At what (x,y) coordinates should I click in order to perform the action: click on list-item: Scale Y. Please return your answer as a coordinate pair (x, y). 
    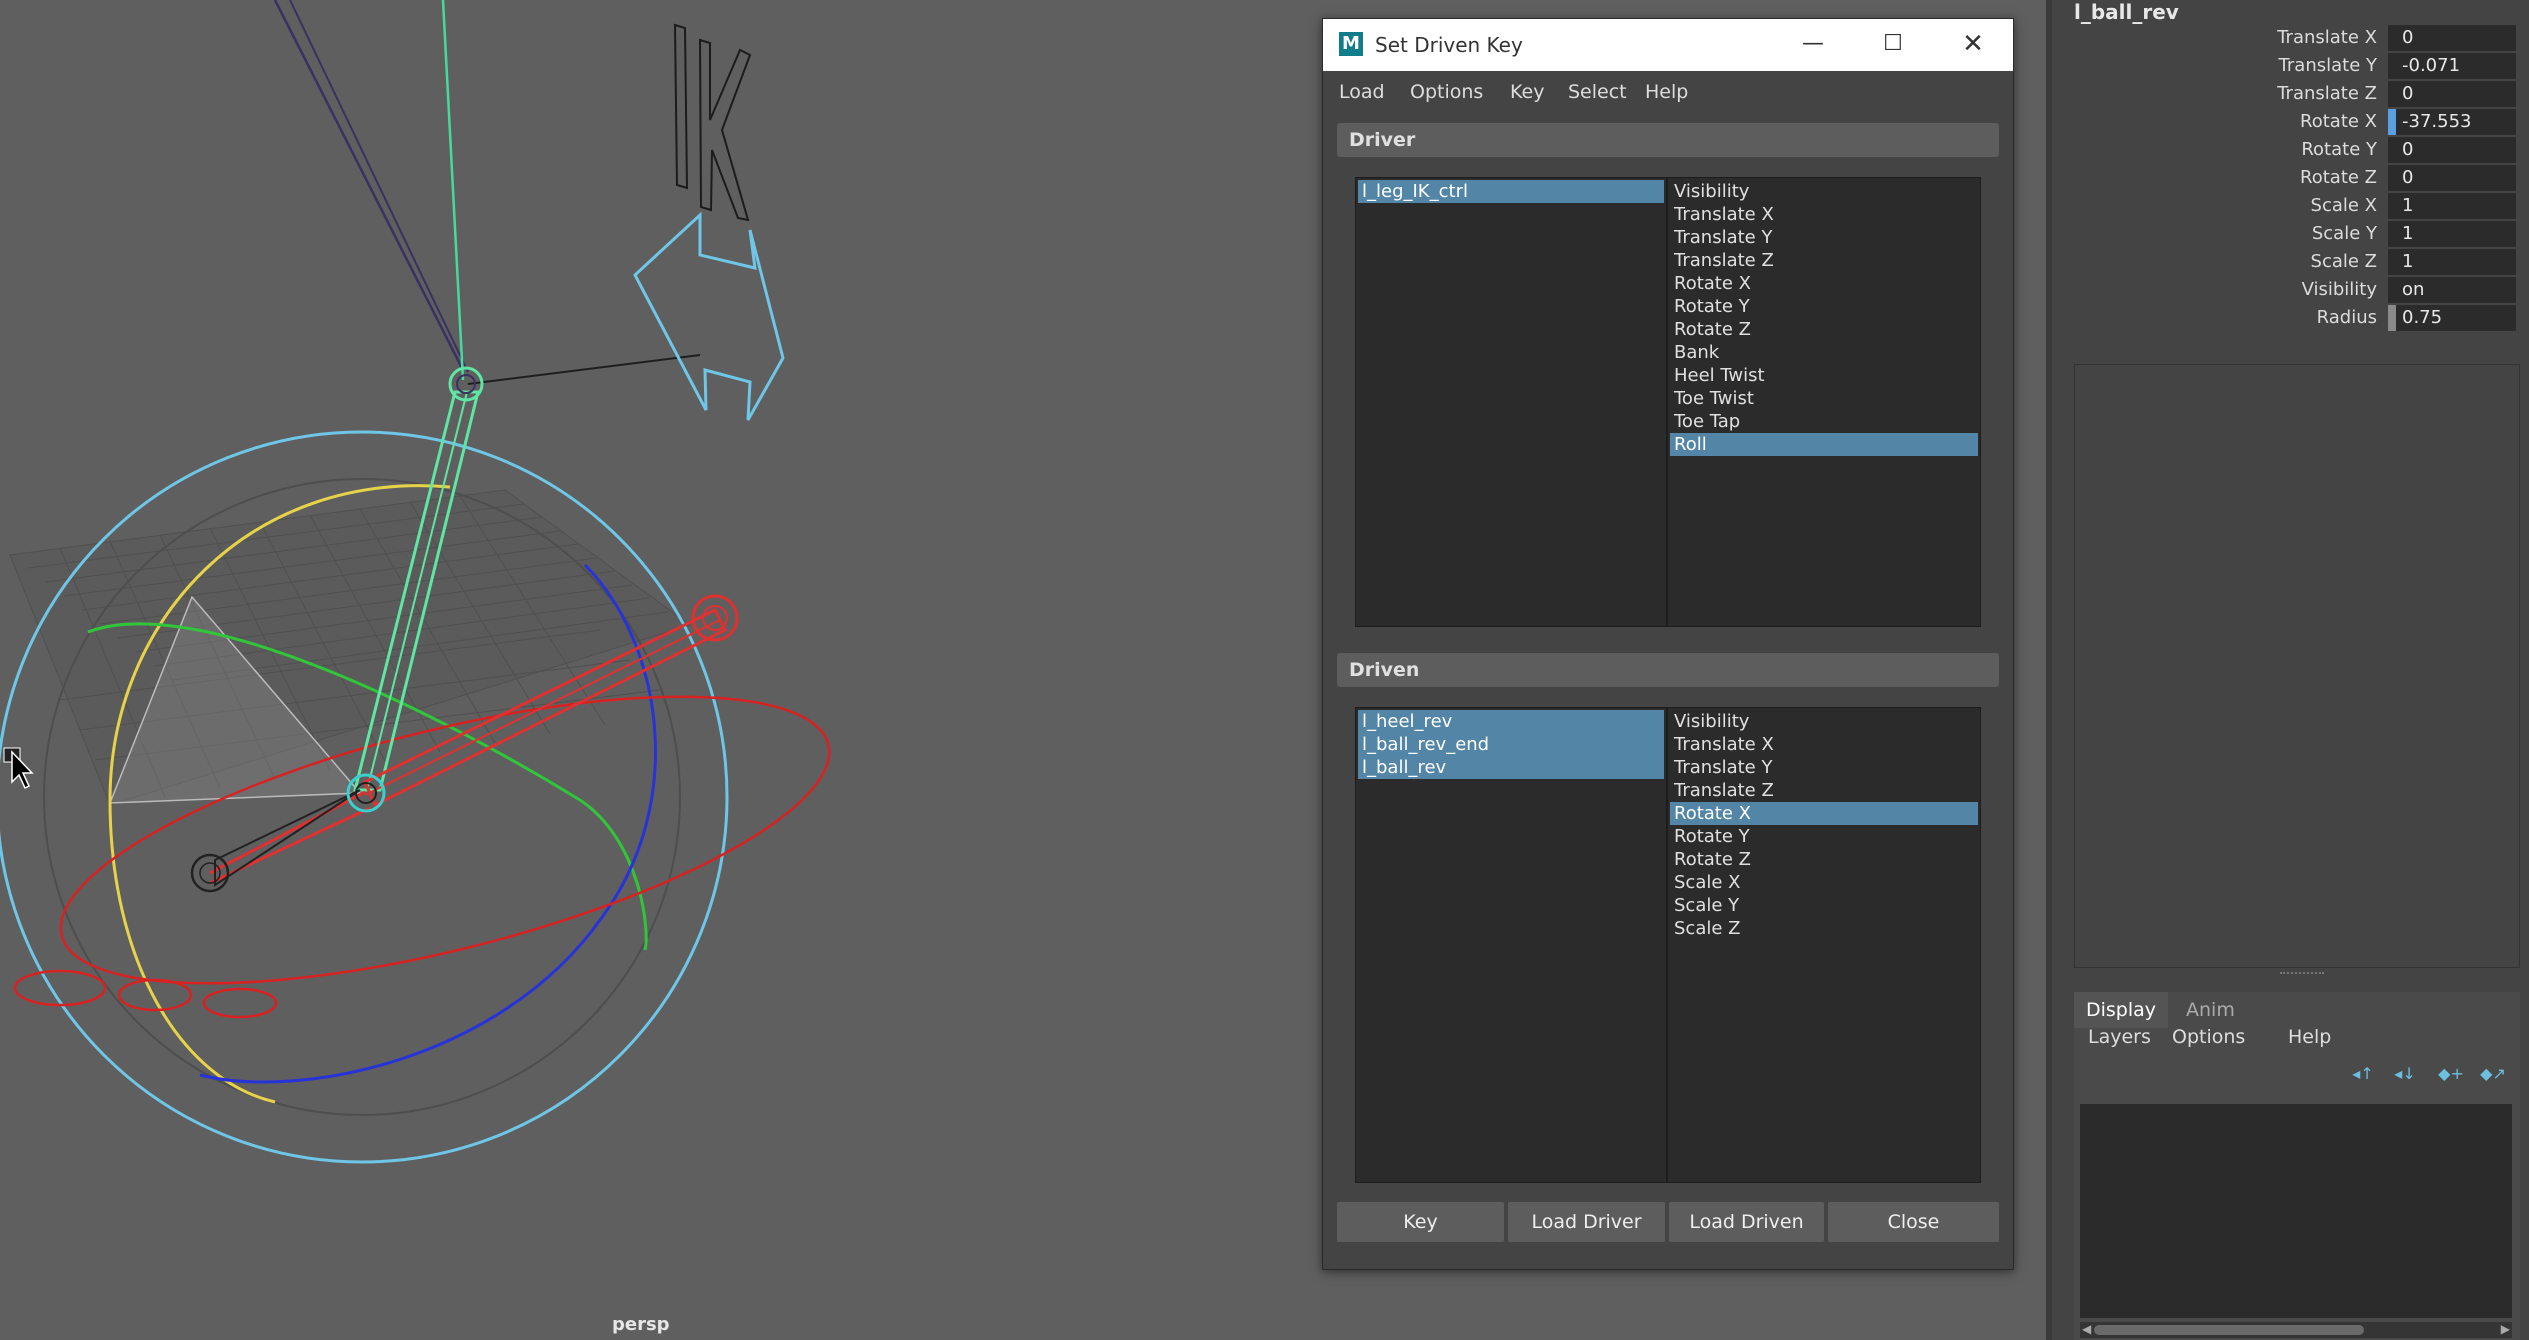
    Looking at the image, I should click on (1824, 905).